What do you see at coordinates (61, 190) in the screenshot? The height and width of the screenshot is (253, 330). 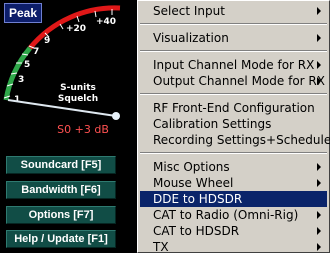 I see `bandwidth-button: Bandwidth [F6]` at bounding box center [61, 190].